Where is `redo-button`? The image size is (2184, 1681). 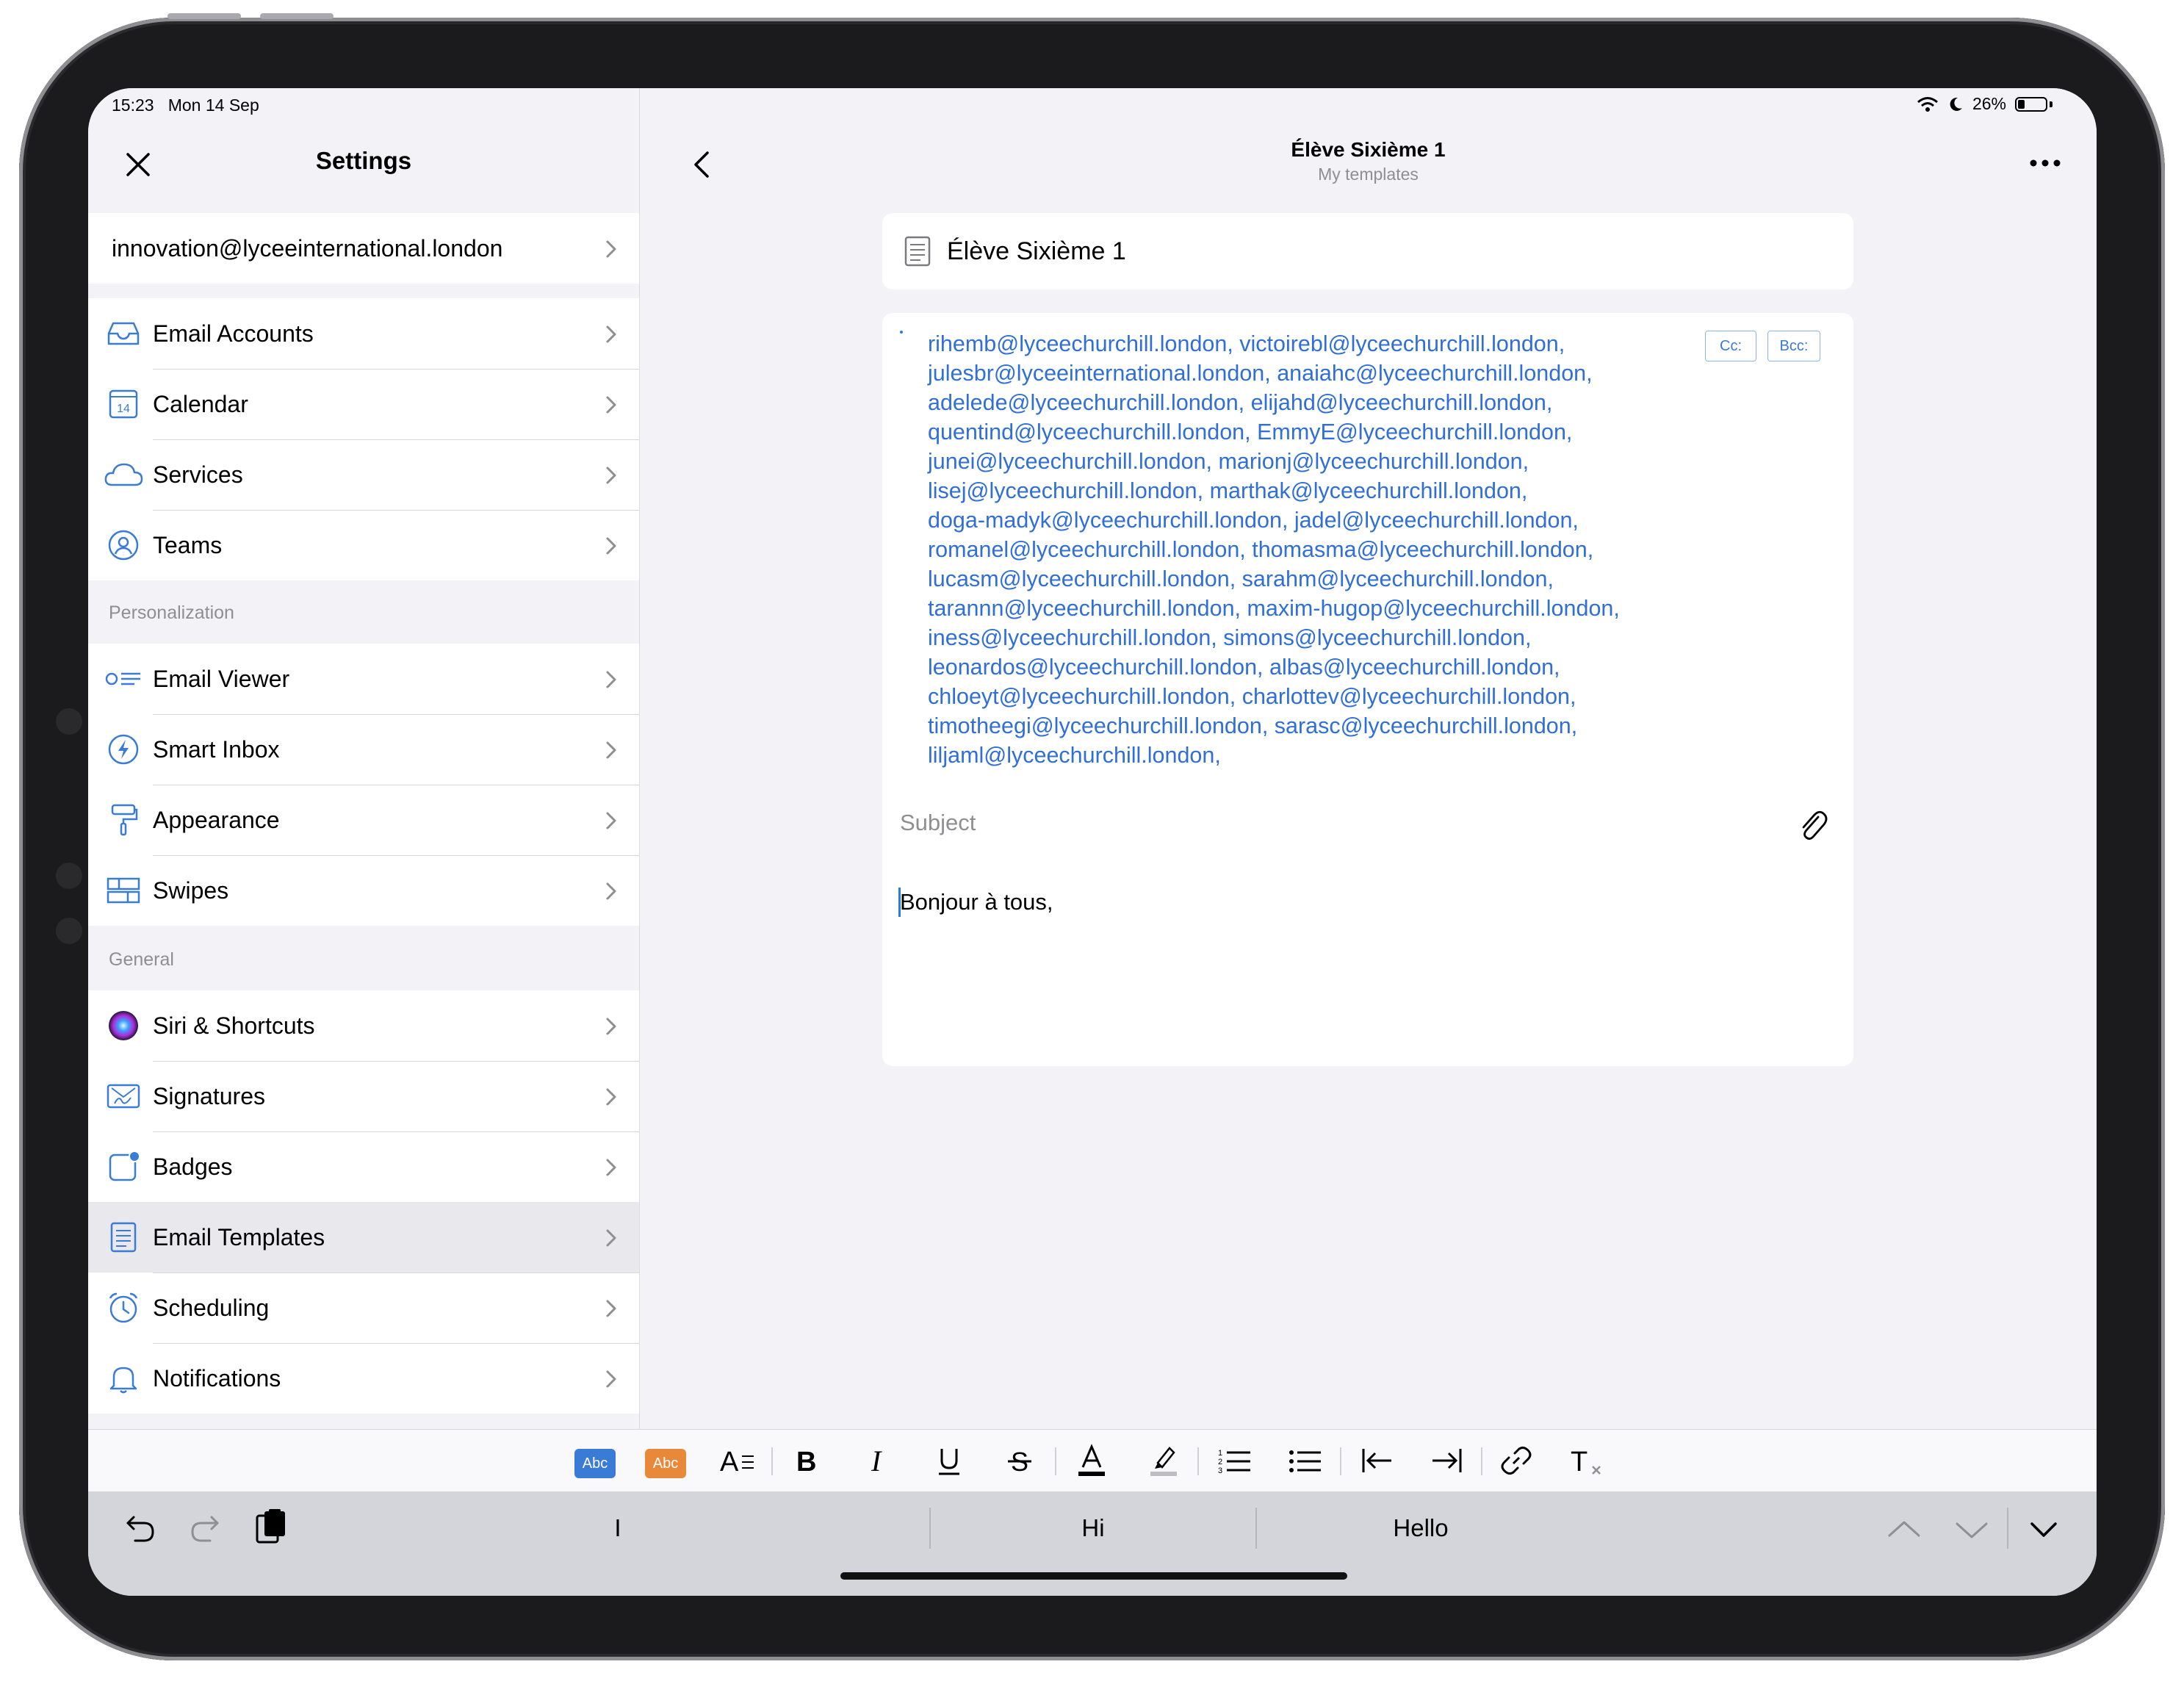 redo-button is located at coordinates (205, 1528).